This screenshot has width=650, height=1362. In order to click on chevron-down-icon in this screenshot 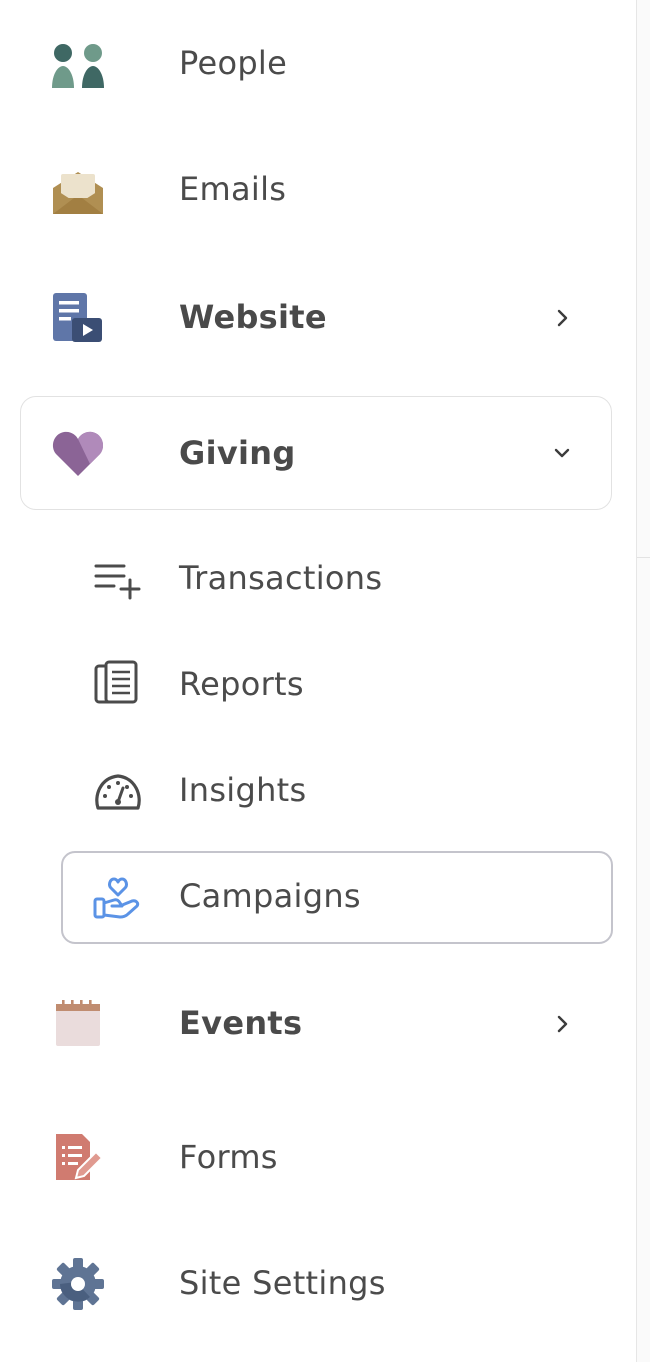, I will do `click(562, 453)`.